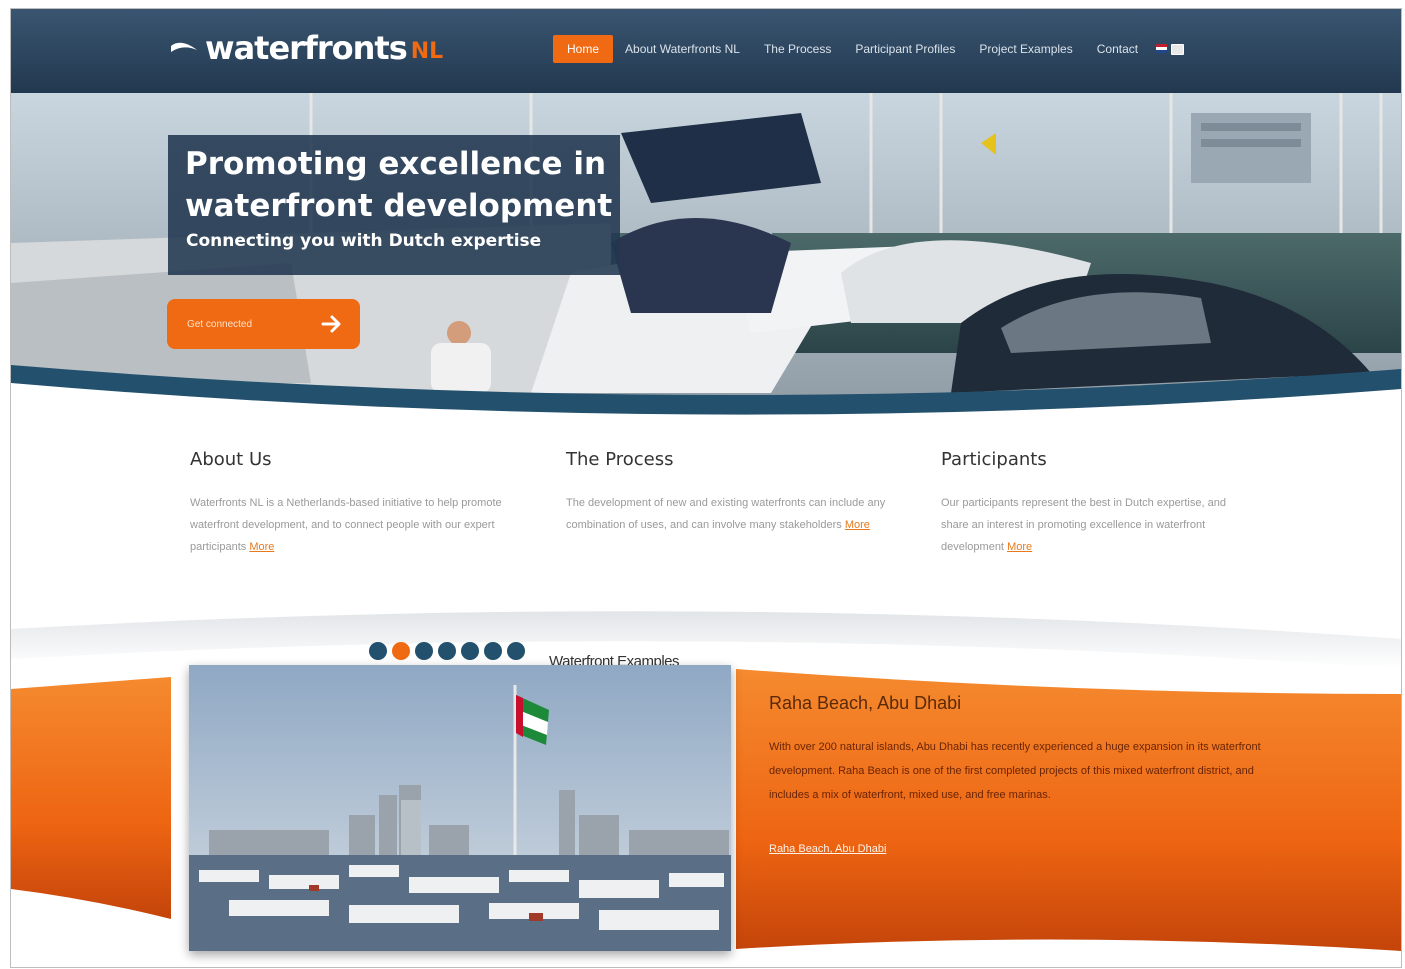 This screenshot has height=969, width=1405. I want to click on logo-text: waterfronts, so click(306, 48).